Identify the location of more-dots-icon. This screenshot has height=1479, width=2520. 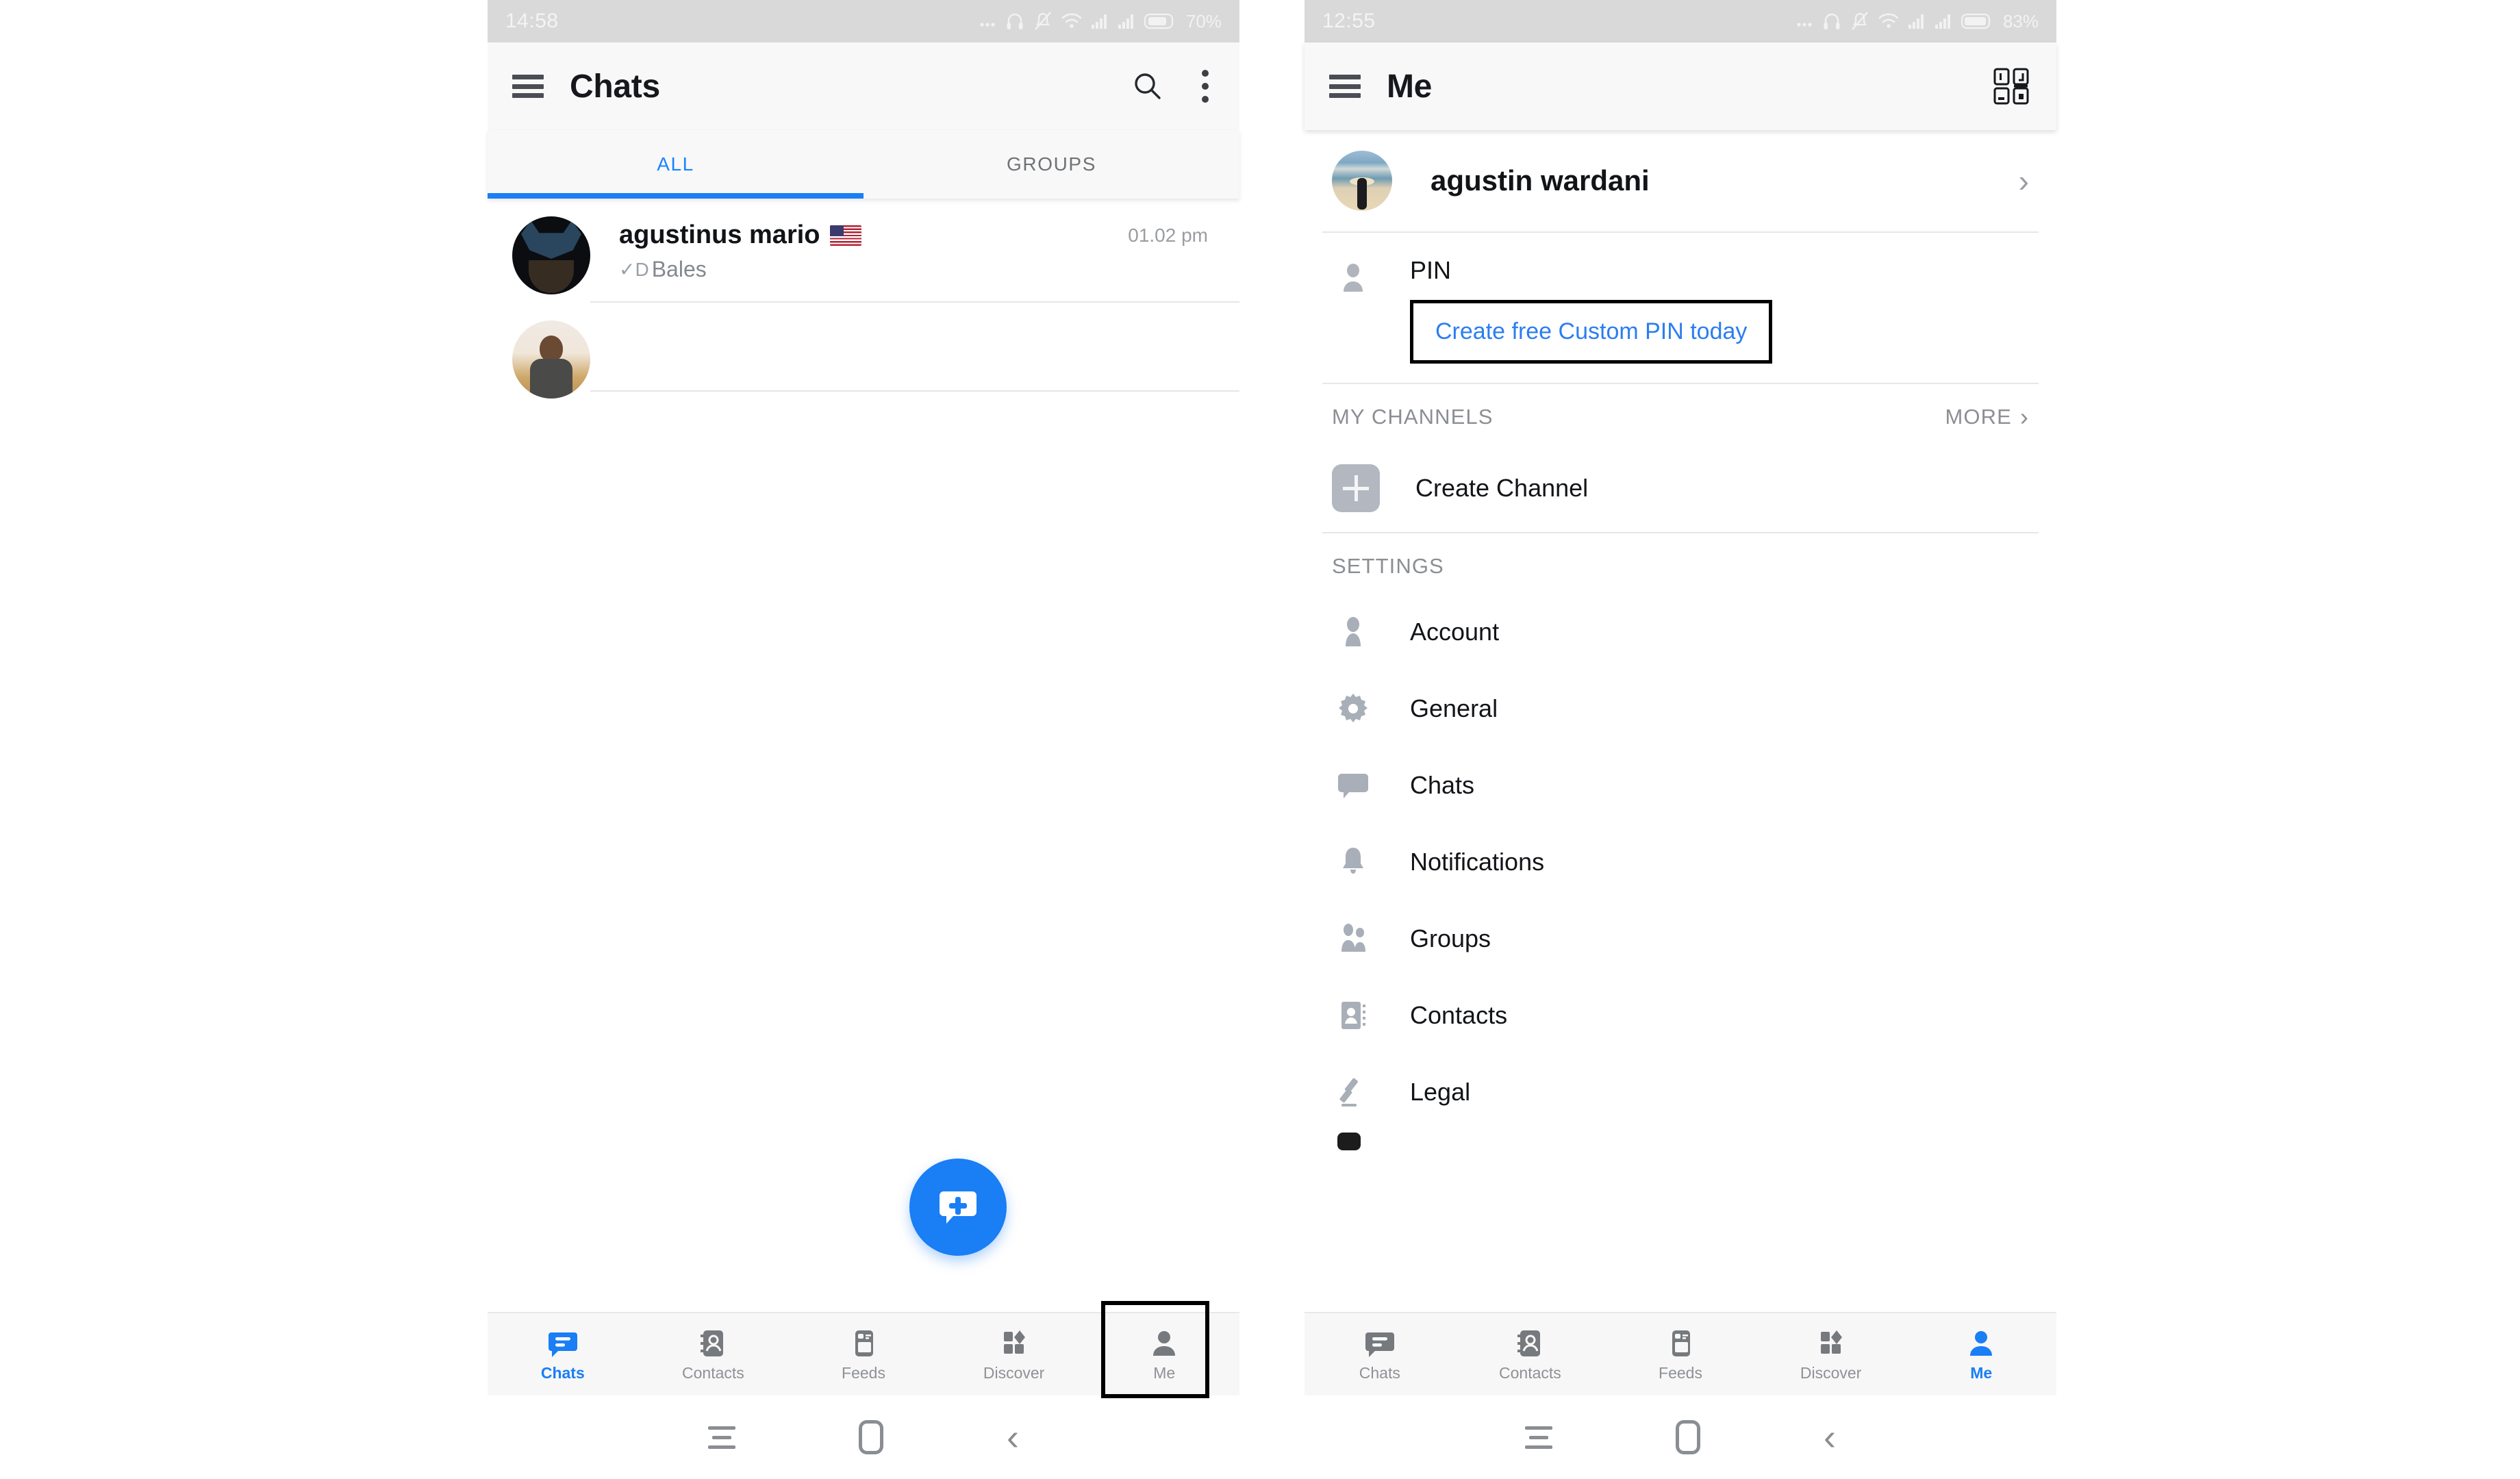
(1804, 25).